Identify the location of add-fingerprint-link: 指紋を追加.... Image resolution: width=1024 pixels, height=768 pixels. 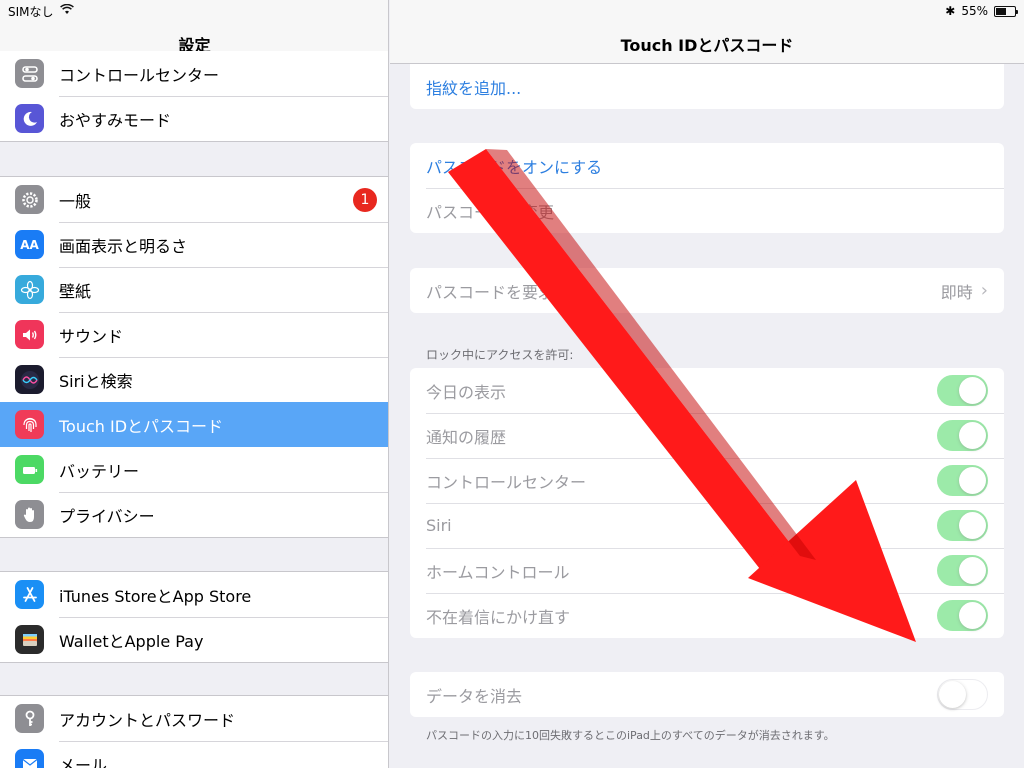
(473, 87).